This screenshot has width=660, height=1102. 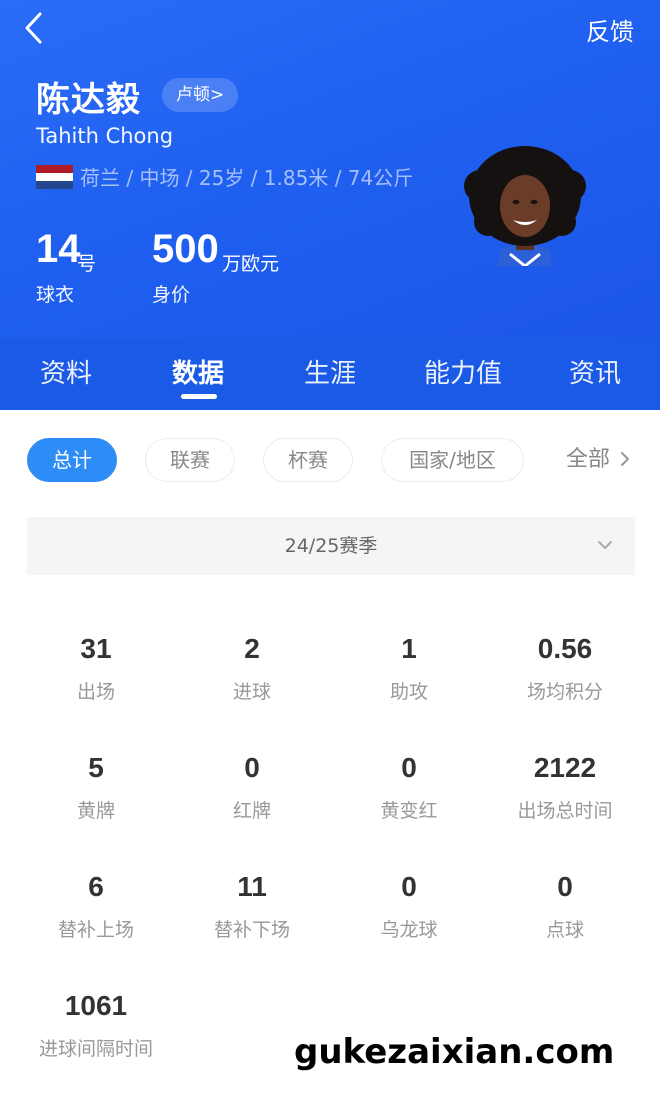 I want to click on stat-value: 6, so click(x=96, y=886).